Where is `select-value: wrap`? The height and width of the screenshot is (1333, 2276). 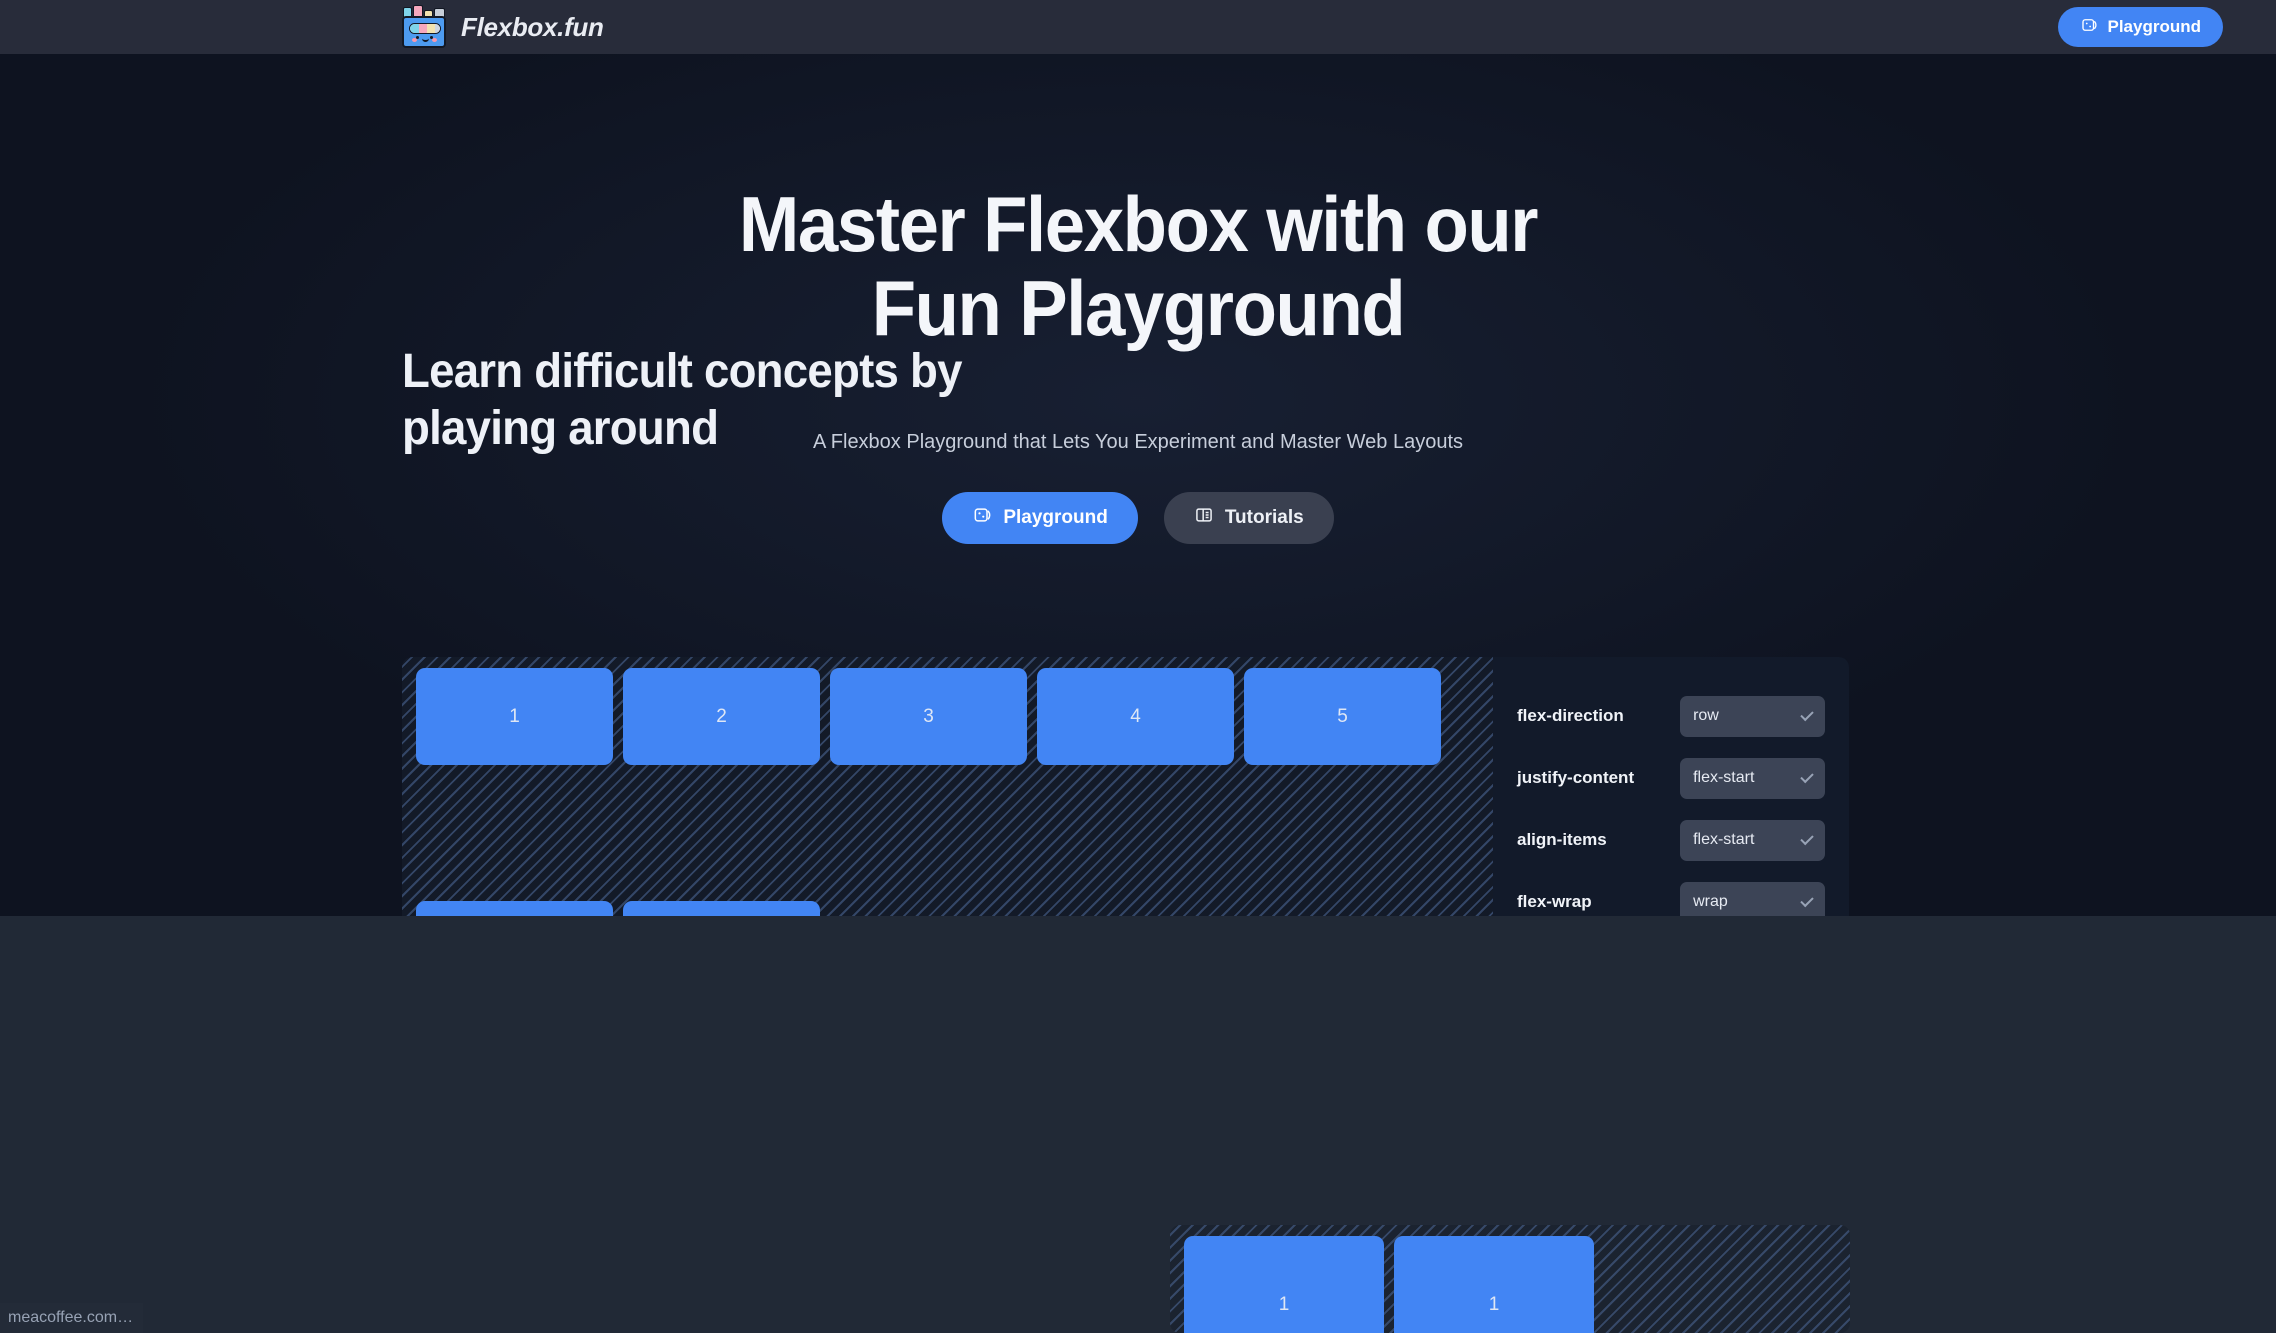 select-value: wrap is located at coordinates (1710, 901).